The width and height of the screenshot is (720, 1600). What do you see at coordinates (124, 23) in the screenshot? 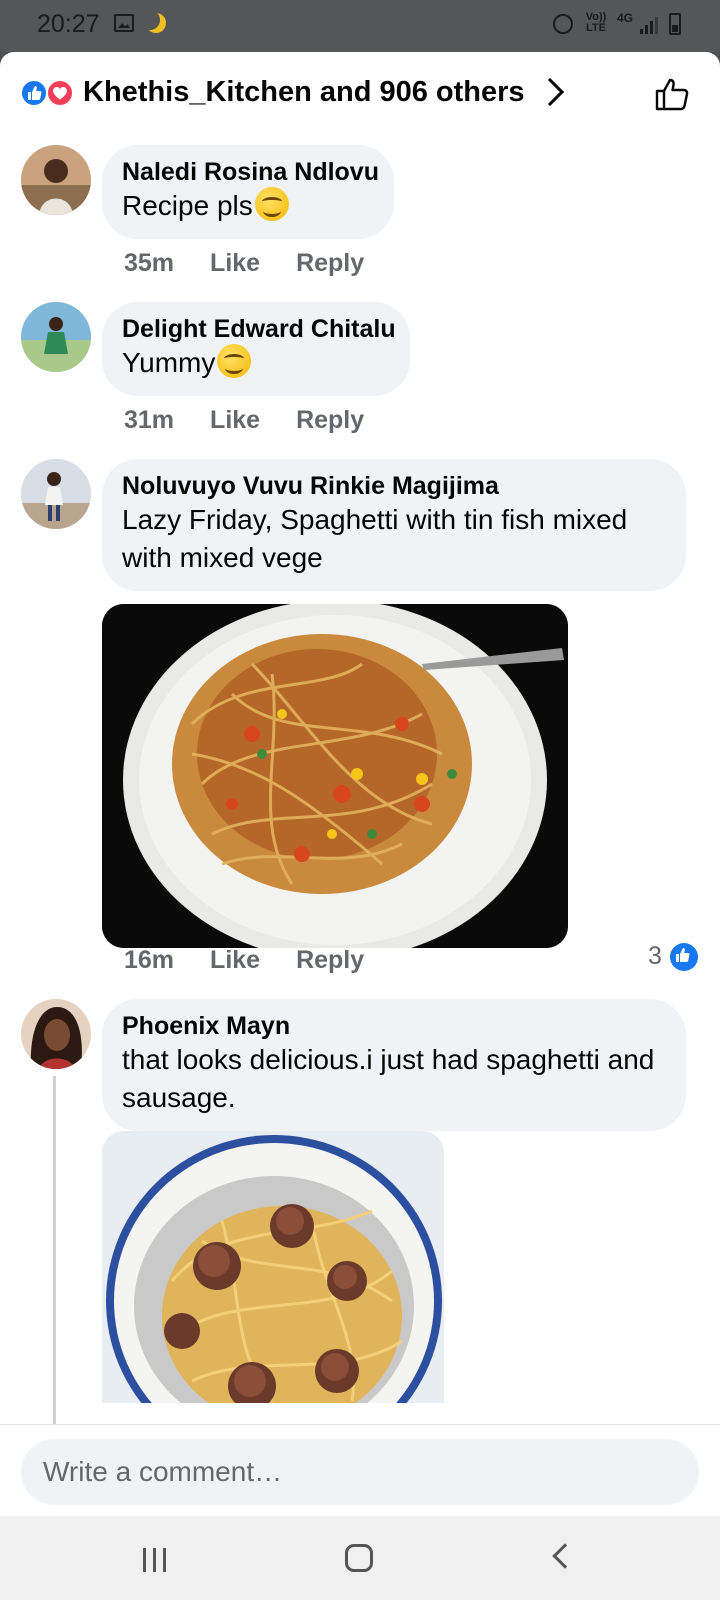
I see `gallery-icon` at bounding box center [124, 23].